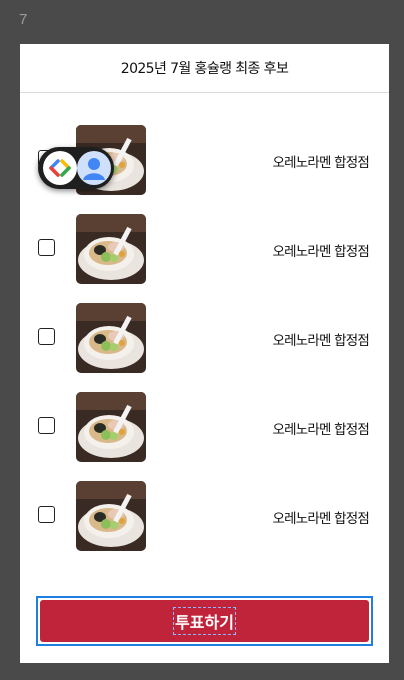 The image size is (404, 680). I want to click on vote-button: 투표하기, so click(204, 621).